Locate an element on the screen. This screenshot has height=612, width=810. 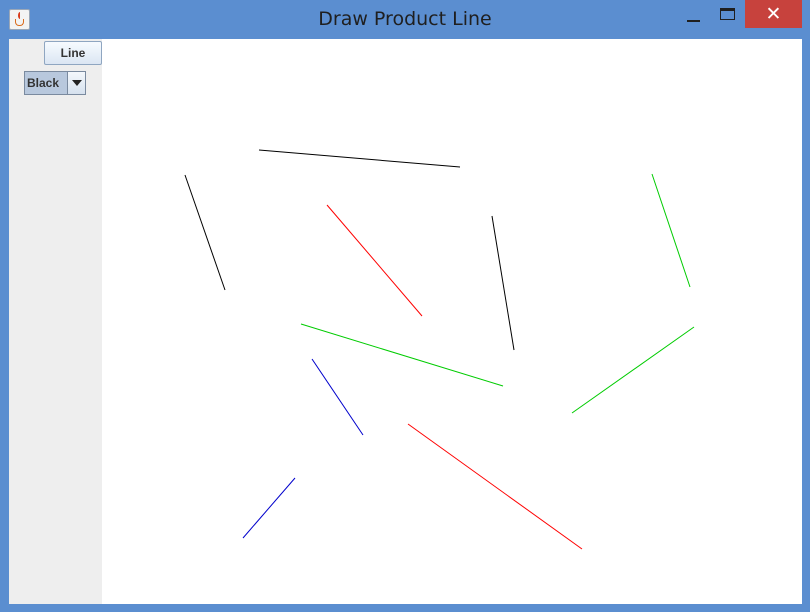
color-dropdown-value: Black is located at coordinates (46, 83).